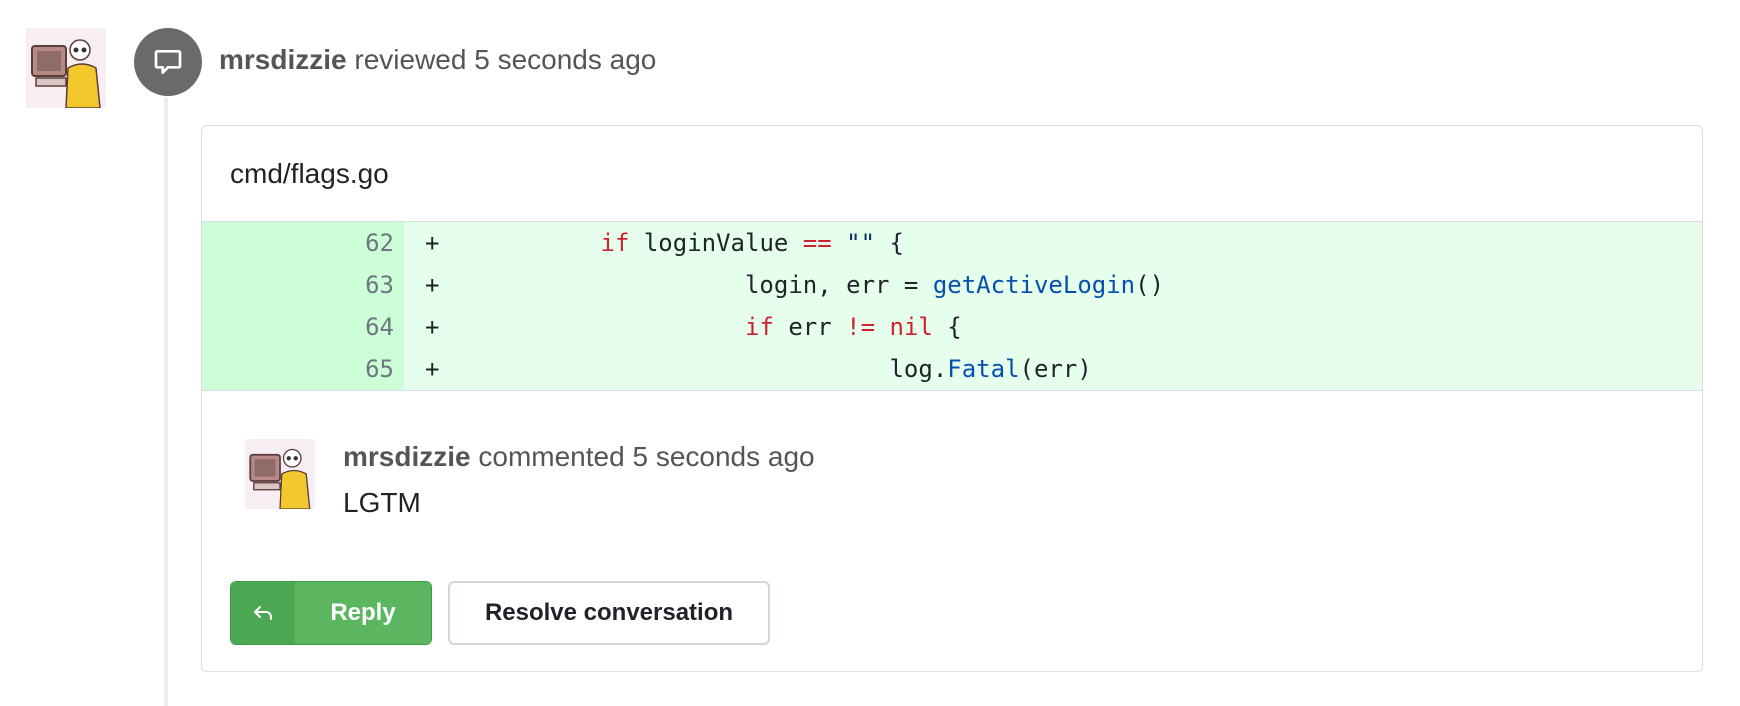 The image size is (1740, 706). What do you see at coordinates (283, 59) in the screenshot?
I see `review-author: mrsdizzie` at bounding box center [283, 59].